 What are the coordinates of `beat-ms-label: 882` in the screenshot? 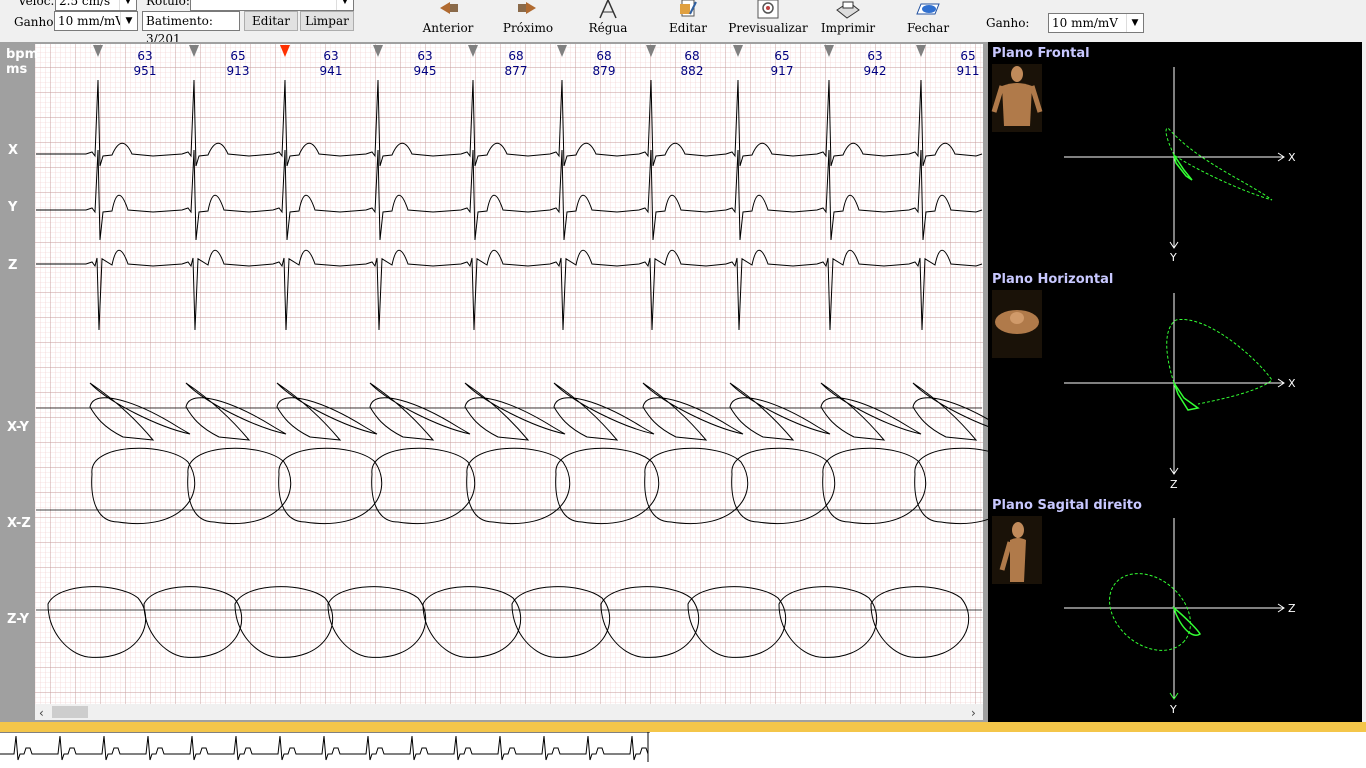 It's located at (692, 71).